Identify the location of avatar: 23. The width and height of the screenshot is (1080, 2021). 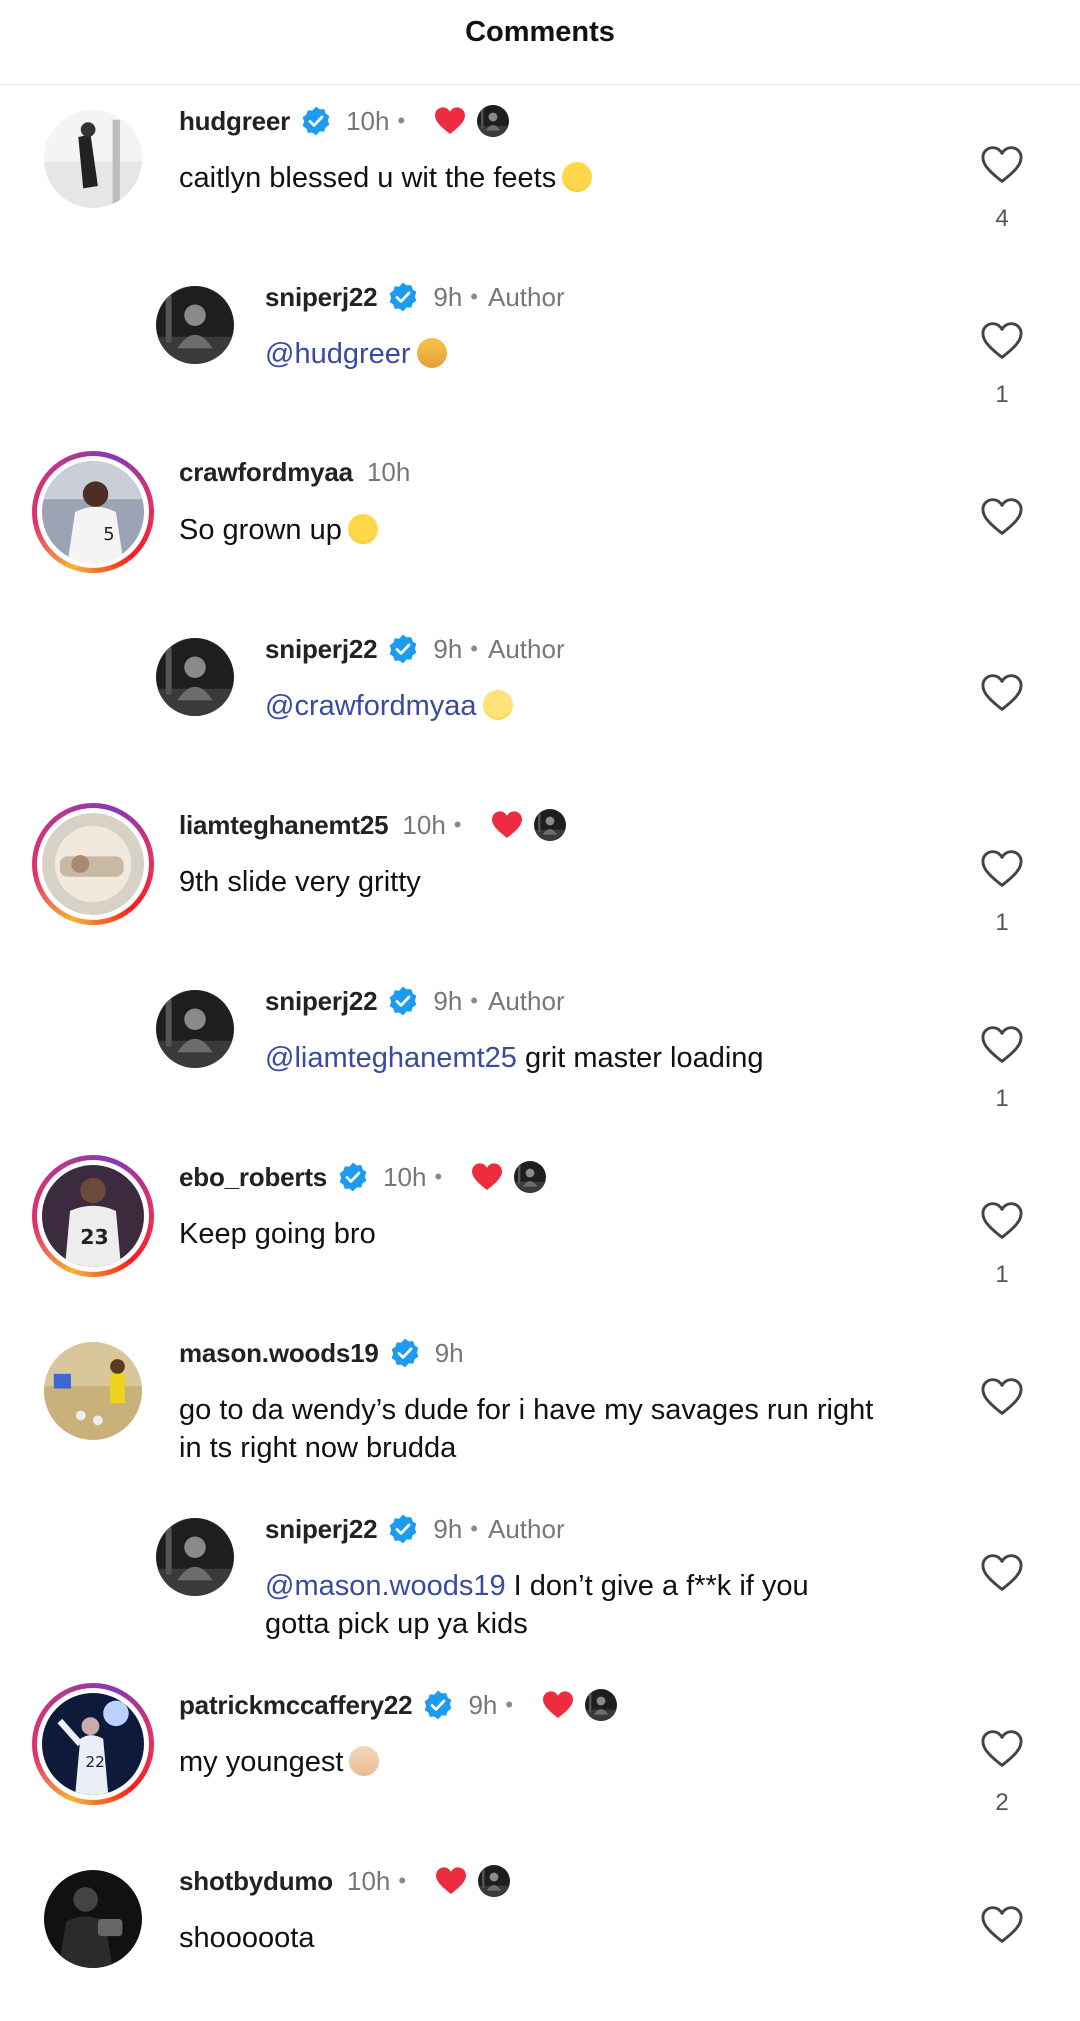
(93, 1216).